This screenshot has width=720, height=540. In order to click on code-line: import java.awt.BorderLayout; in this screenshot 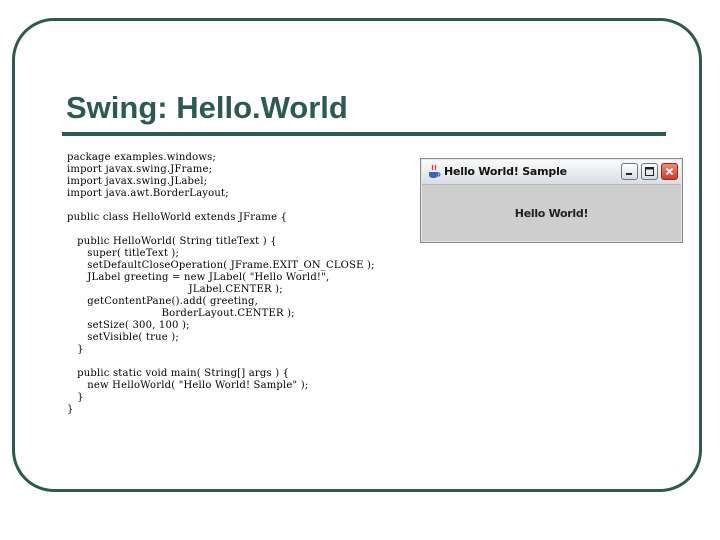, I will do `click(148, 193)`.